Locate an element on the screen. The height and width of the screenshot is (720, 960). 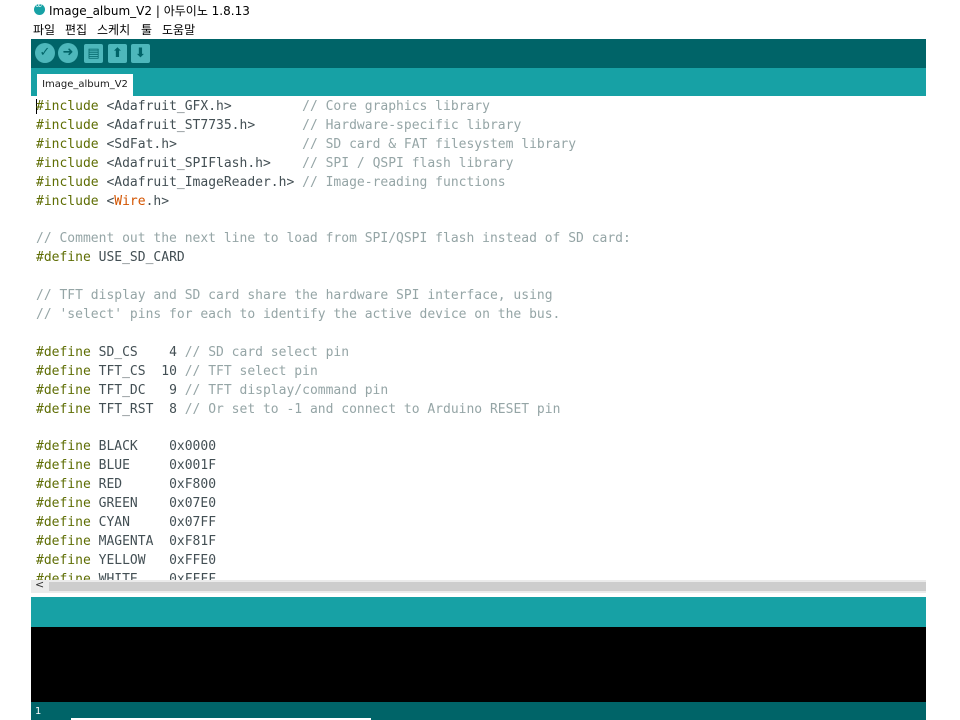
menu-edit: 편집 is located at coordinates (76, 29).